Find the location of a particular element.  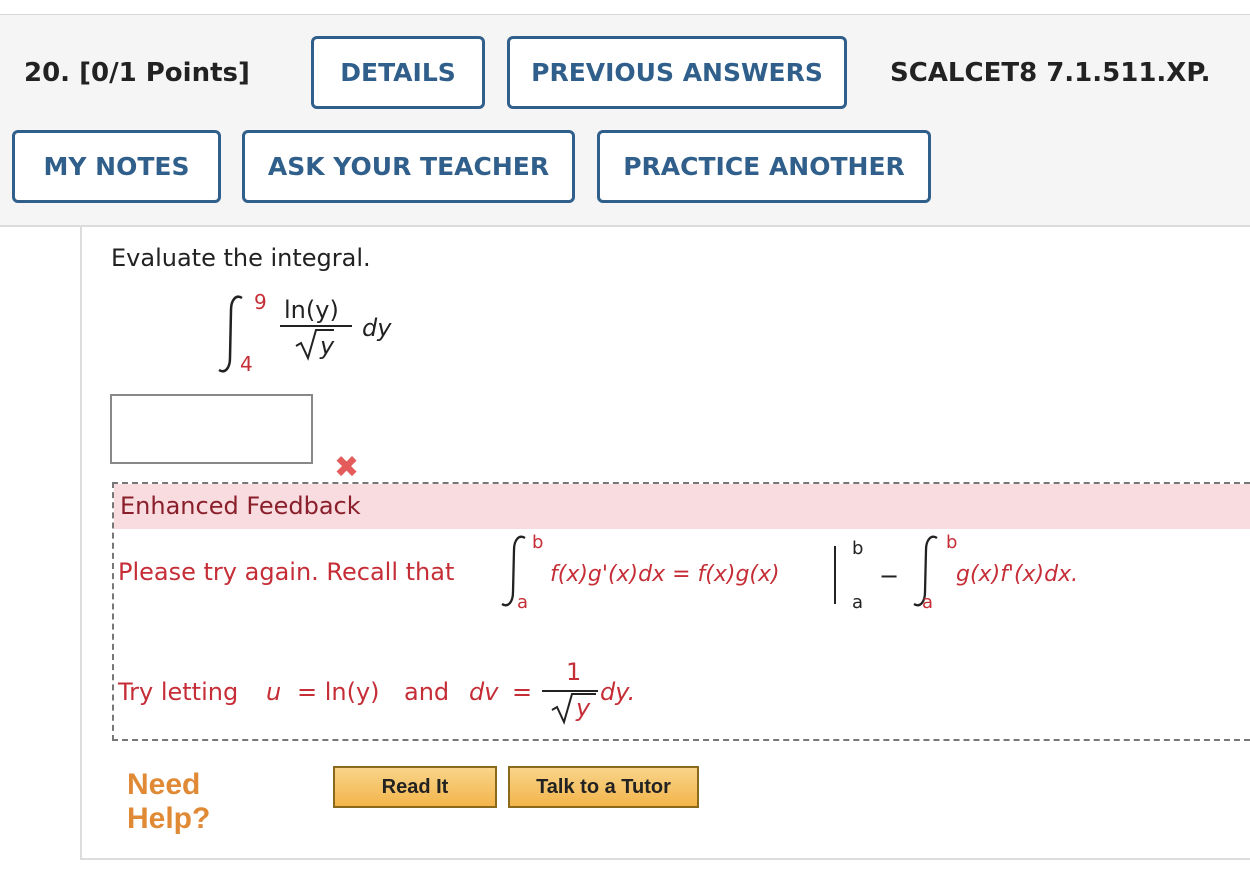

formula-right: g(x)f'(x)dx. is located at coordinates (1017, 574).